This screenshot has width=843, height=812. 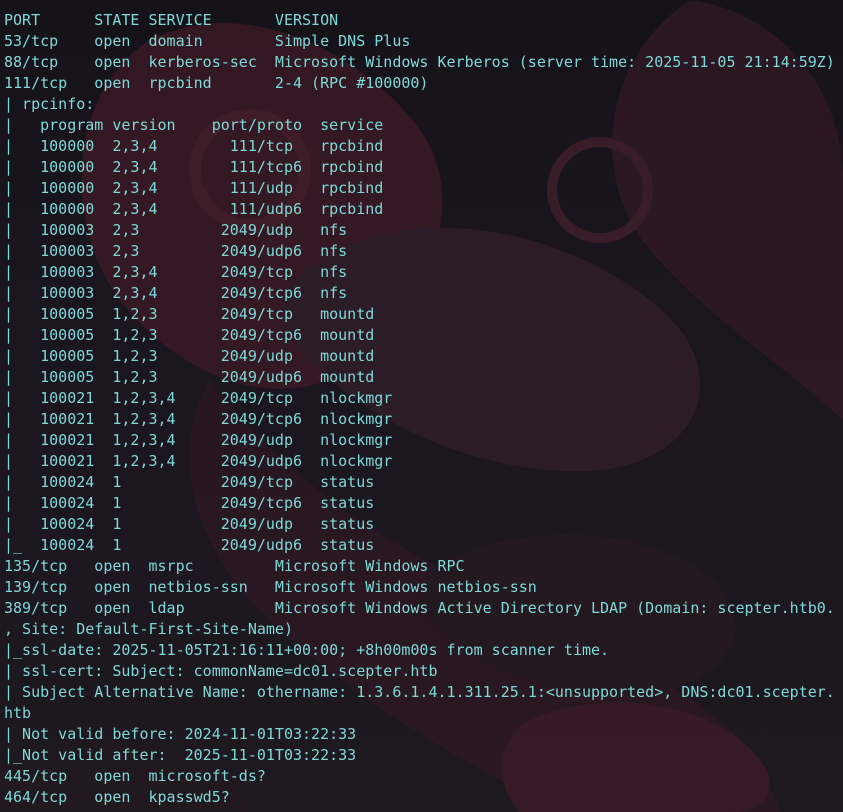 What do you see at coordinates (189, 314) in the screenshot?
I see `output-line: | 100005 1,2,3 2049/tcp mountd` at bounding box center [189, 314].